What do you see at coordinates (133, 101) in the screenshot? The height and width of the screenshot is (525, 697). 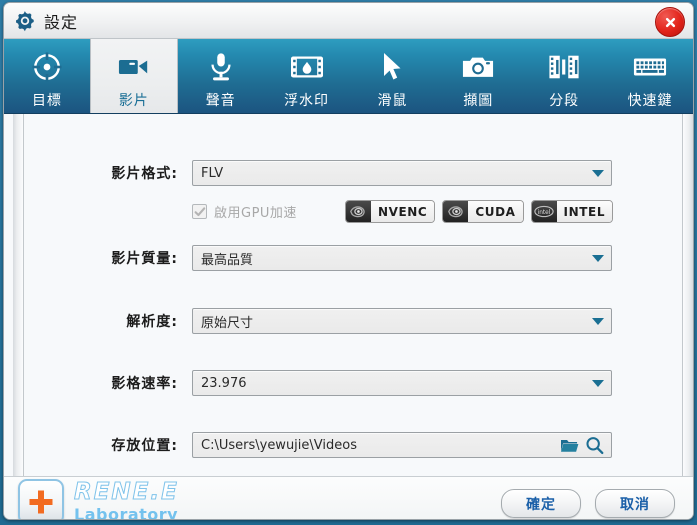 I see `tab-label: 影片` at bounding box center [133, 101].